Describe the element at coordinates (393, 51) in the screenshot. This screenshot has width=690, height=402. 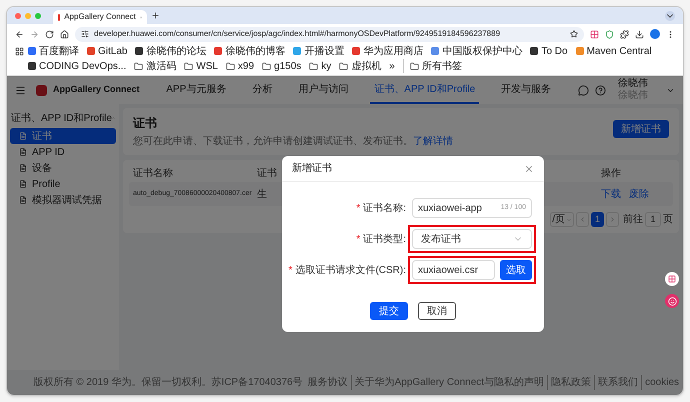
I see `bookmark-label: 华为应用商店` at that location.